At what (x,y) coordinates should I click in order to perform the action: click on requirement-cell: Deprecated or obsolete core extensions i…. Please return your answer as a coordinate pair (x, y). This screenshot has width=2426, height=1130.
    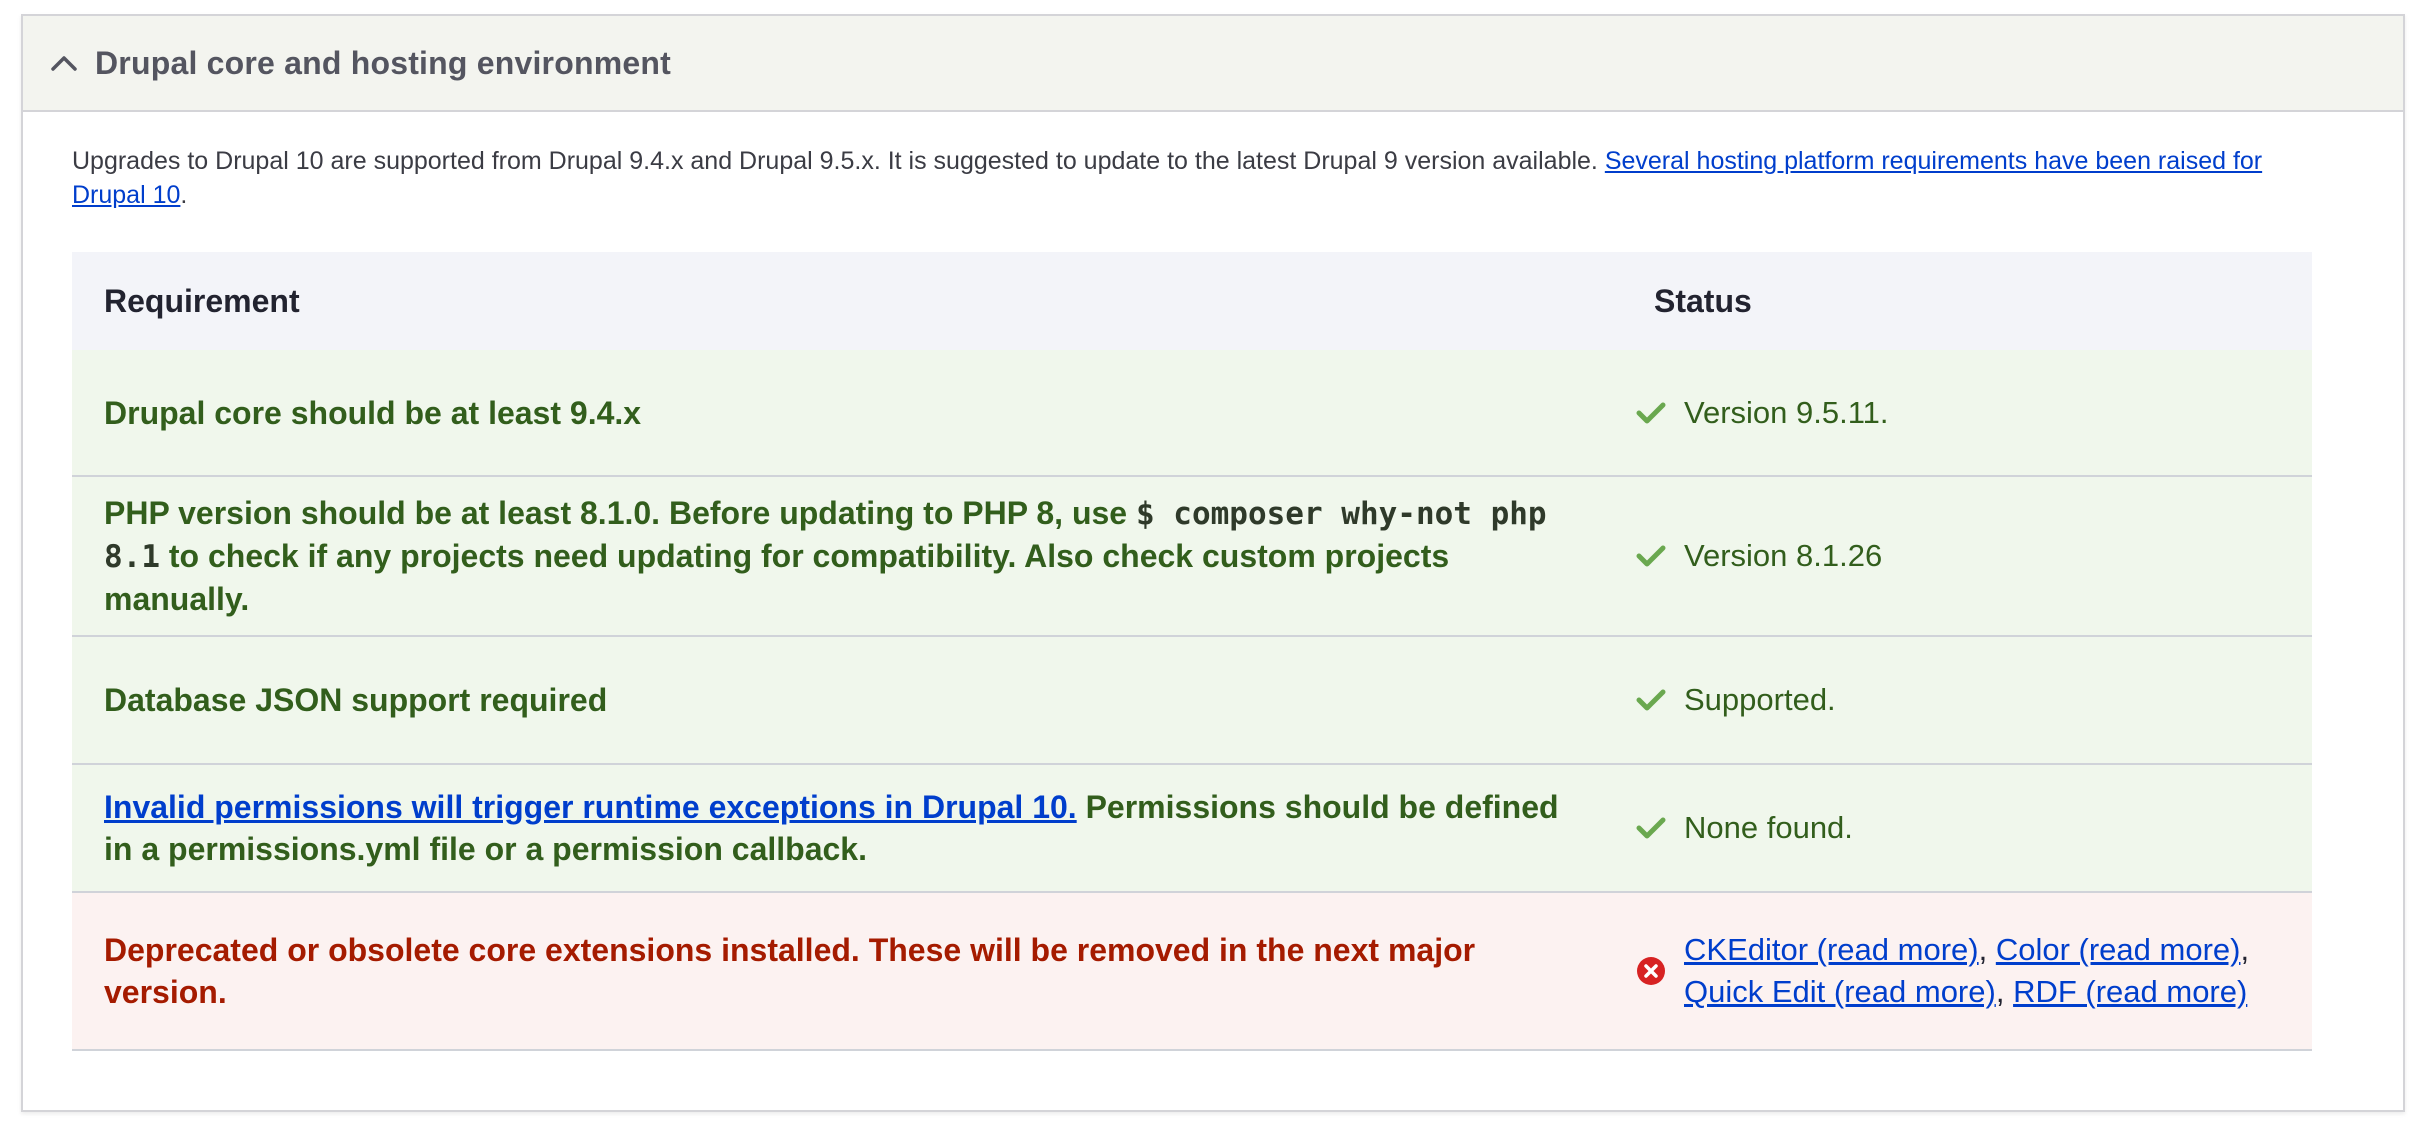
    Looking at the image, I should click on (837, 971).